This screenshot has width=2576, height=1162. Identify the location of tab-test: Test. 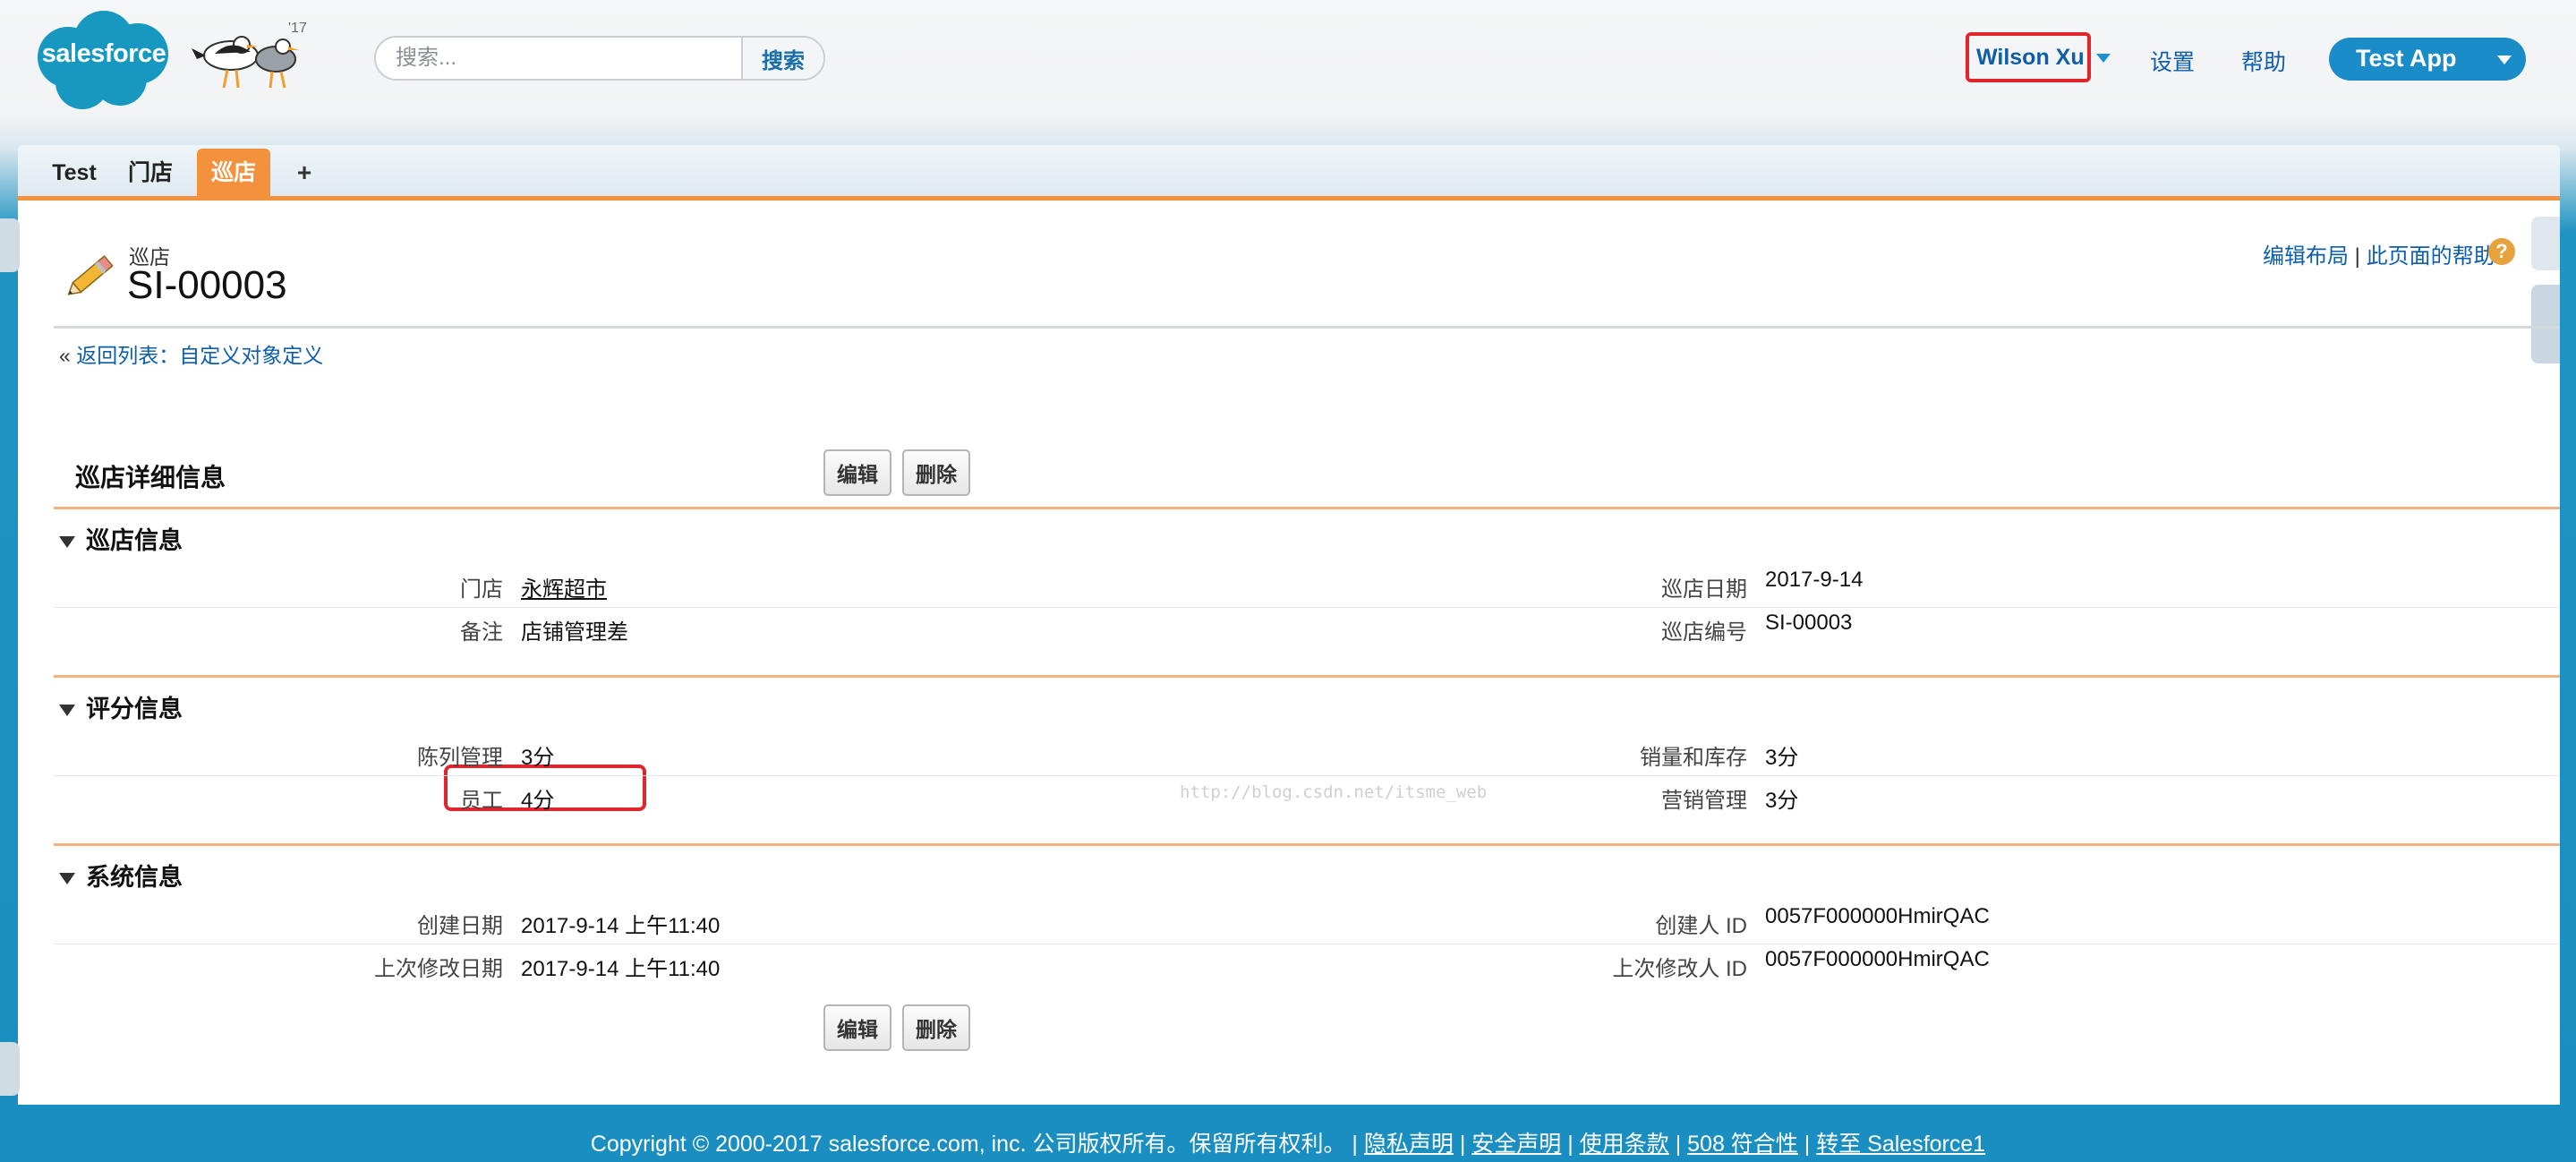
(74, 178).